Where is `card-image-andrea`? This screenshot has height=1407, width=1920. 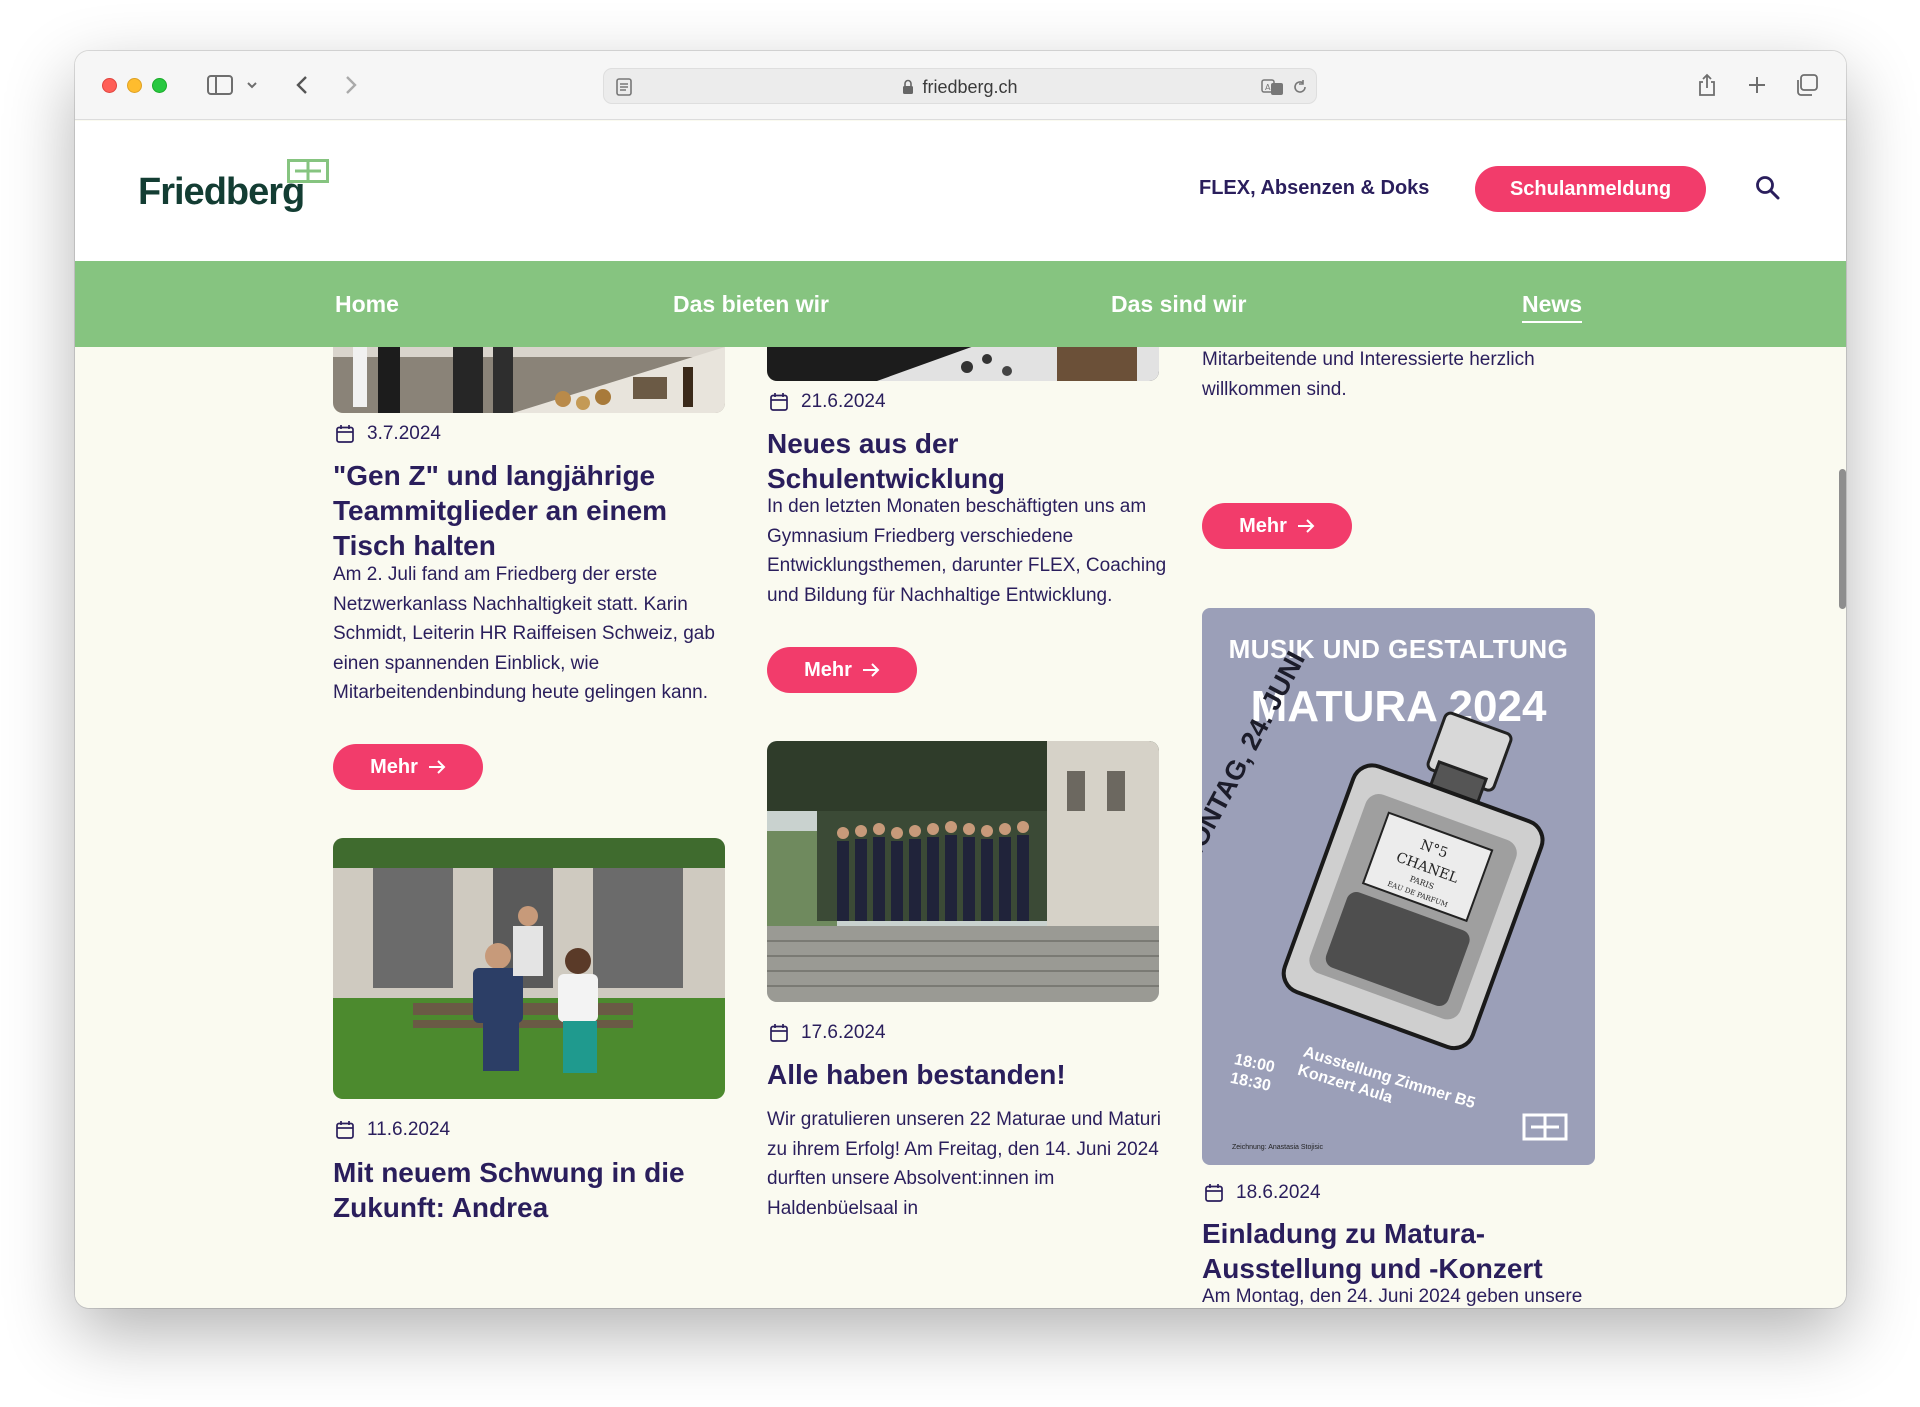 card-image-andrea is located at coordinates (529, 968).